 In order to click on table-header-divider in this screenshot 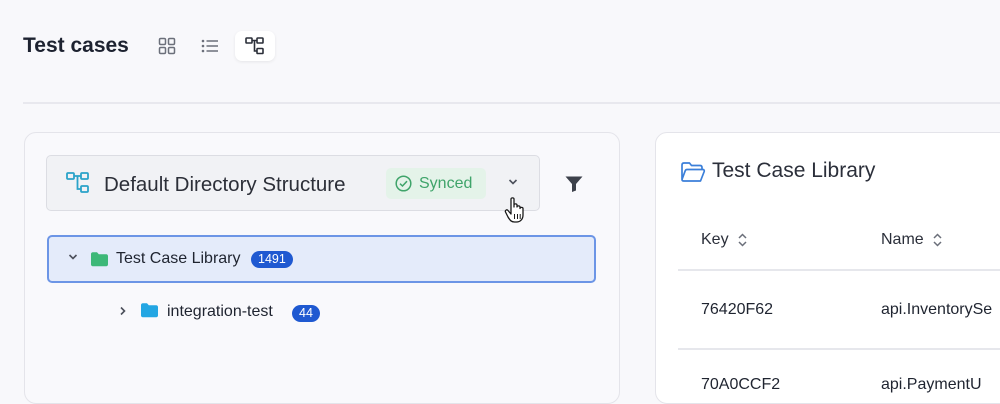, I will do `click(839, 270)`.